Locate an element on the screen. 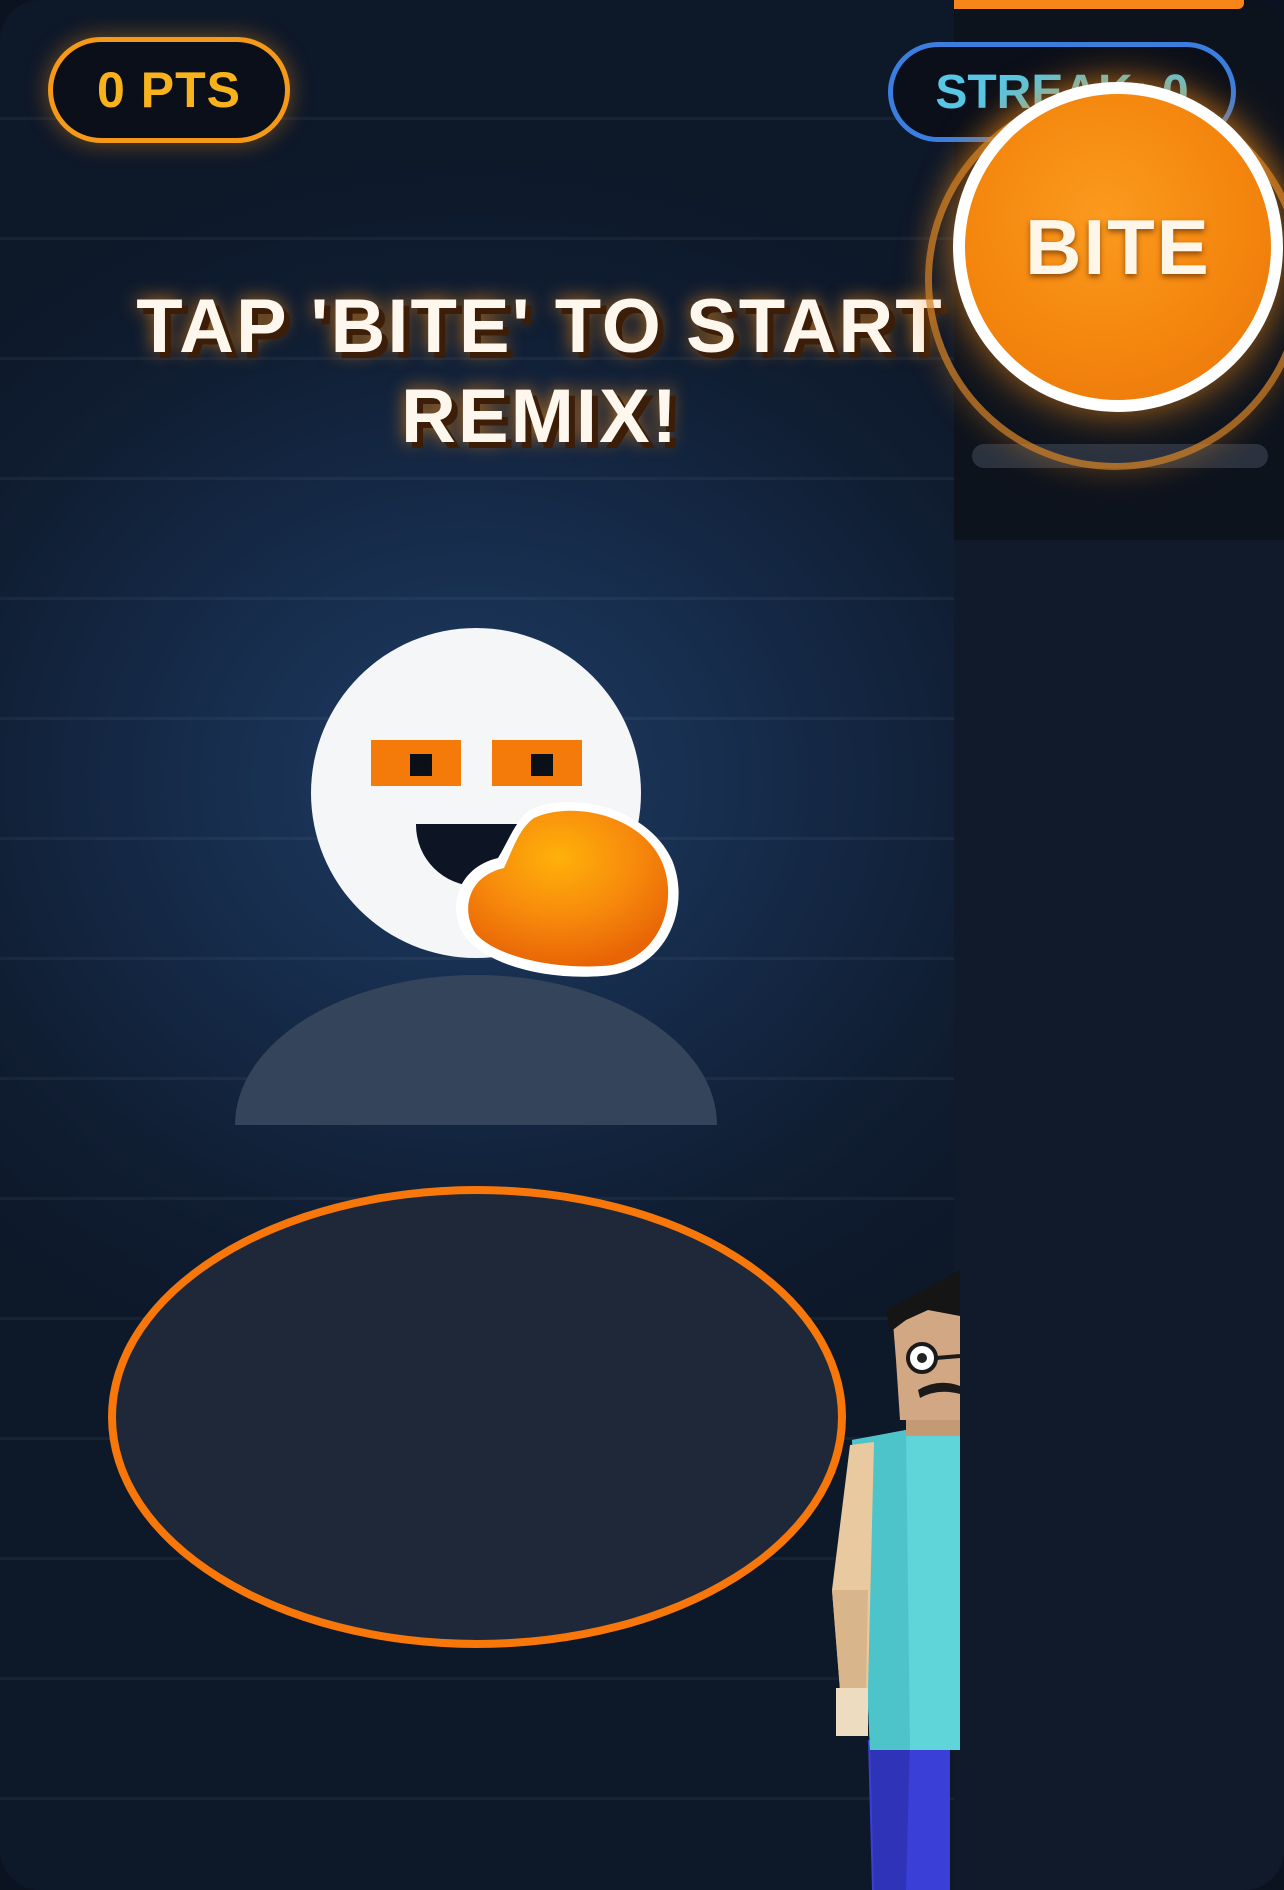 This screenshot has width=1284, height=1890. bite-button: BITE is located at coordinates (1118, 247).